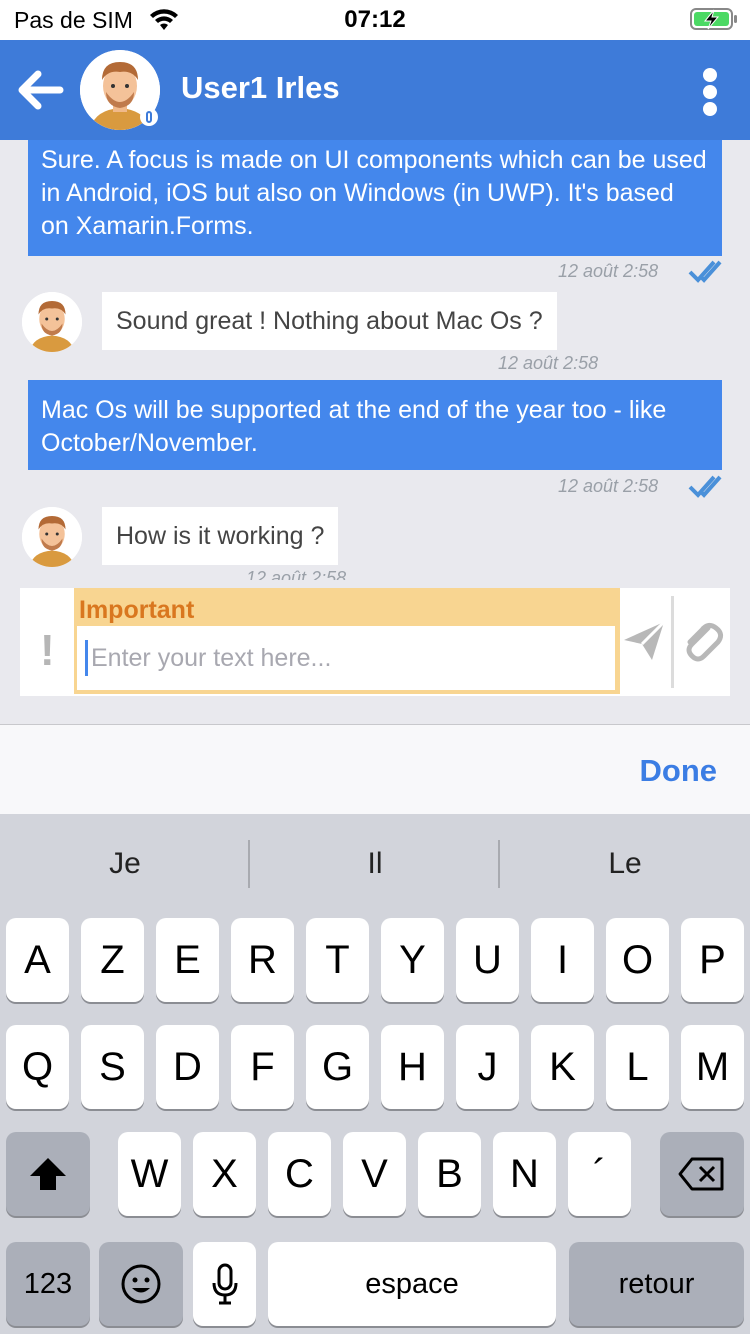 Image resolution: width=750 pixels, height=1334 pixels. I want to click on key-v: V, so click(374, 1174).